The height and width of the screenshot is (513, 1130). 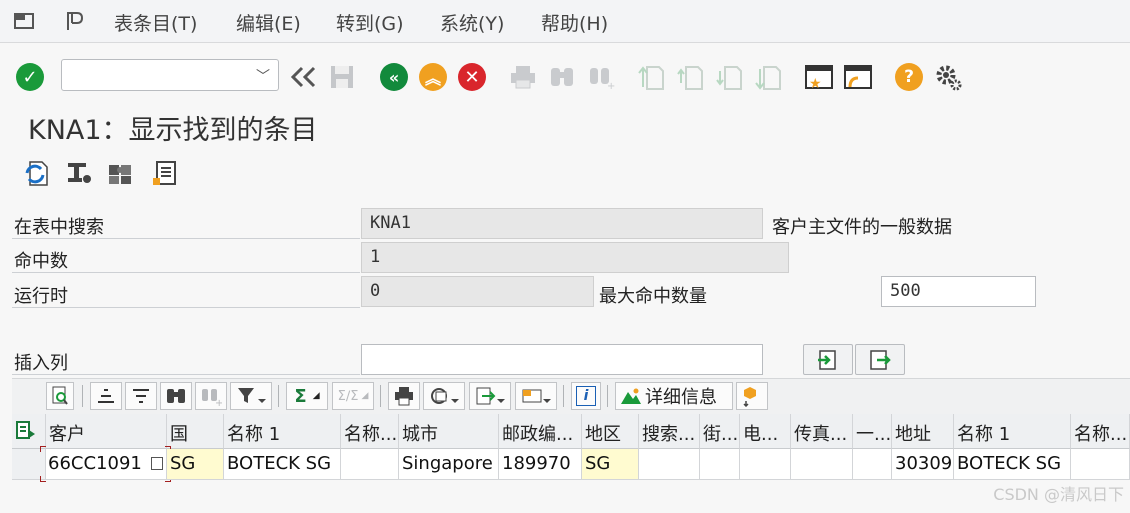 What do you see at coordinates (610, 431) in the screenshot?
I see `column-header: 地区` at bounding box center [610, 431].